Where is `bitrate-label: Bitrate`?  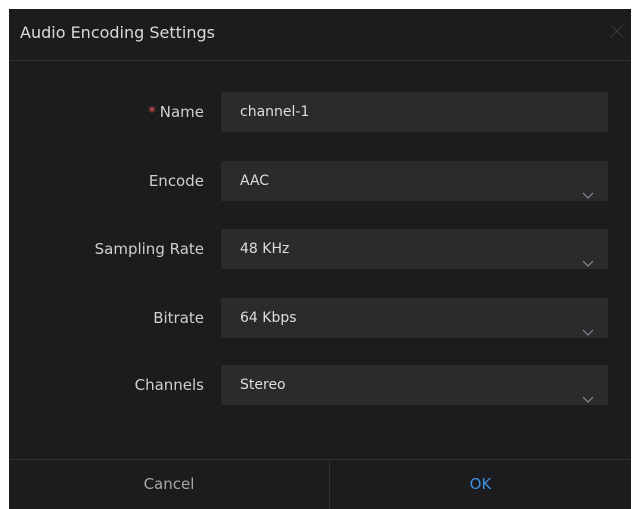
bitrate-label: Bitrate is located at coordinates (178, 318).